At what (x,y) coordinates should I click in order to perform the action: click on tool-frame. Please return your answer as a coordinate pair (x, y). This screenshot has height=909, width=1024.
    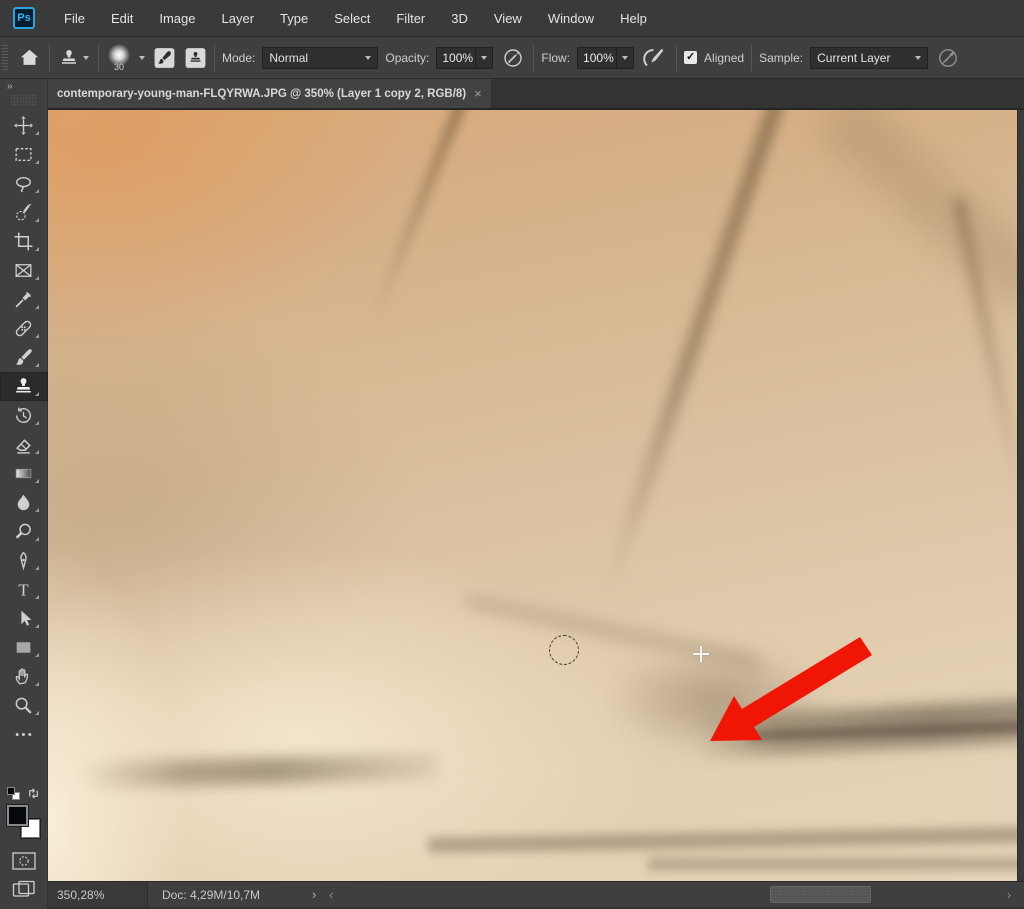
    Looking at the image, I should click on (24, 270).